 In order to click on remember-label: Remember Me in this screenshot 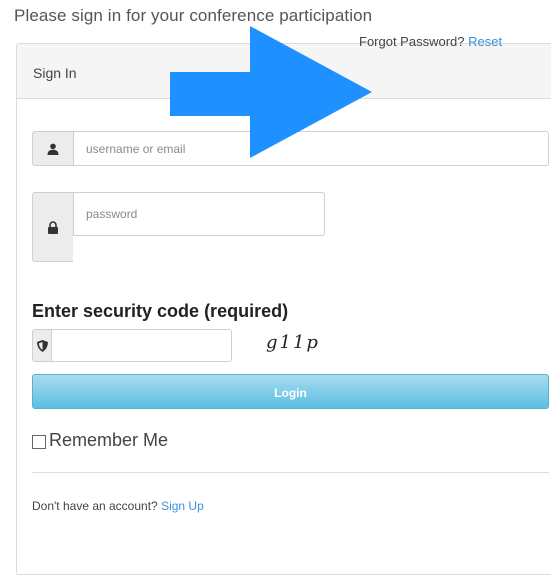, I will do `click(109, 440)`.